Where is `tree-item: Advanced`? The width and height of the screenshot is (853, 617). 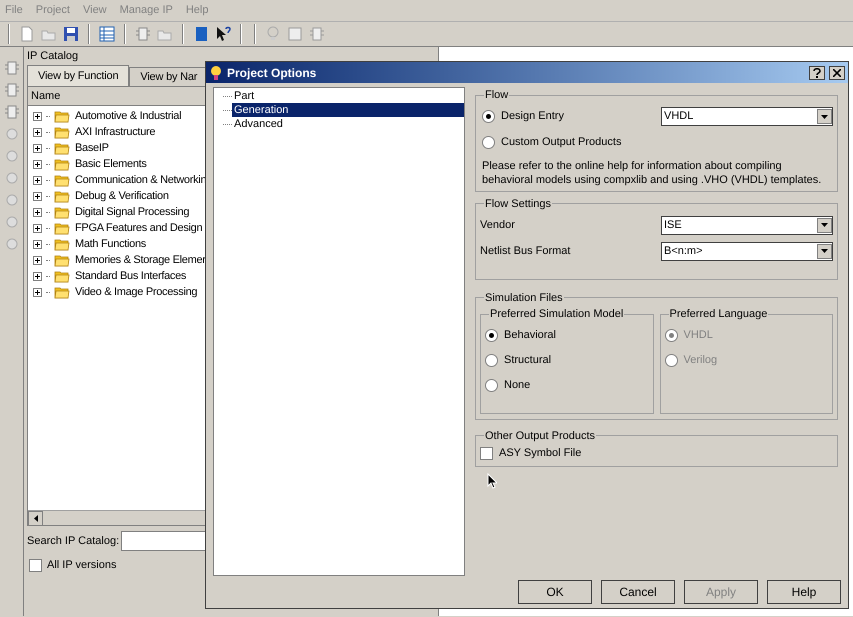
tree-item: Advanced is located at coordinates (348, 124).